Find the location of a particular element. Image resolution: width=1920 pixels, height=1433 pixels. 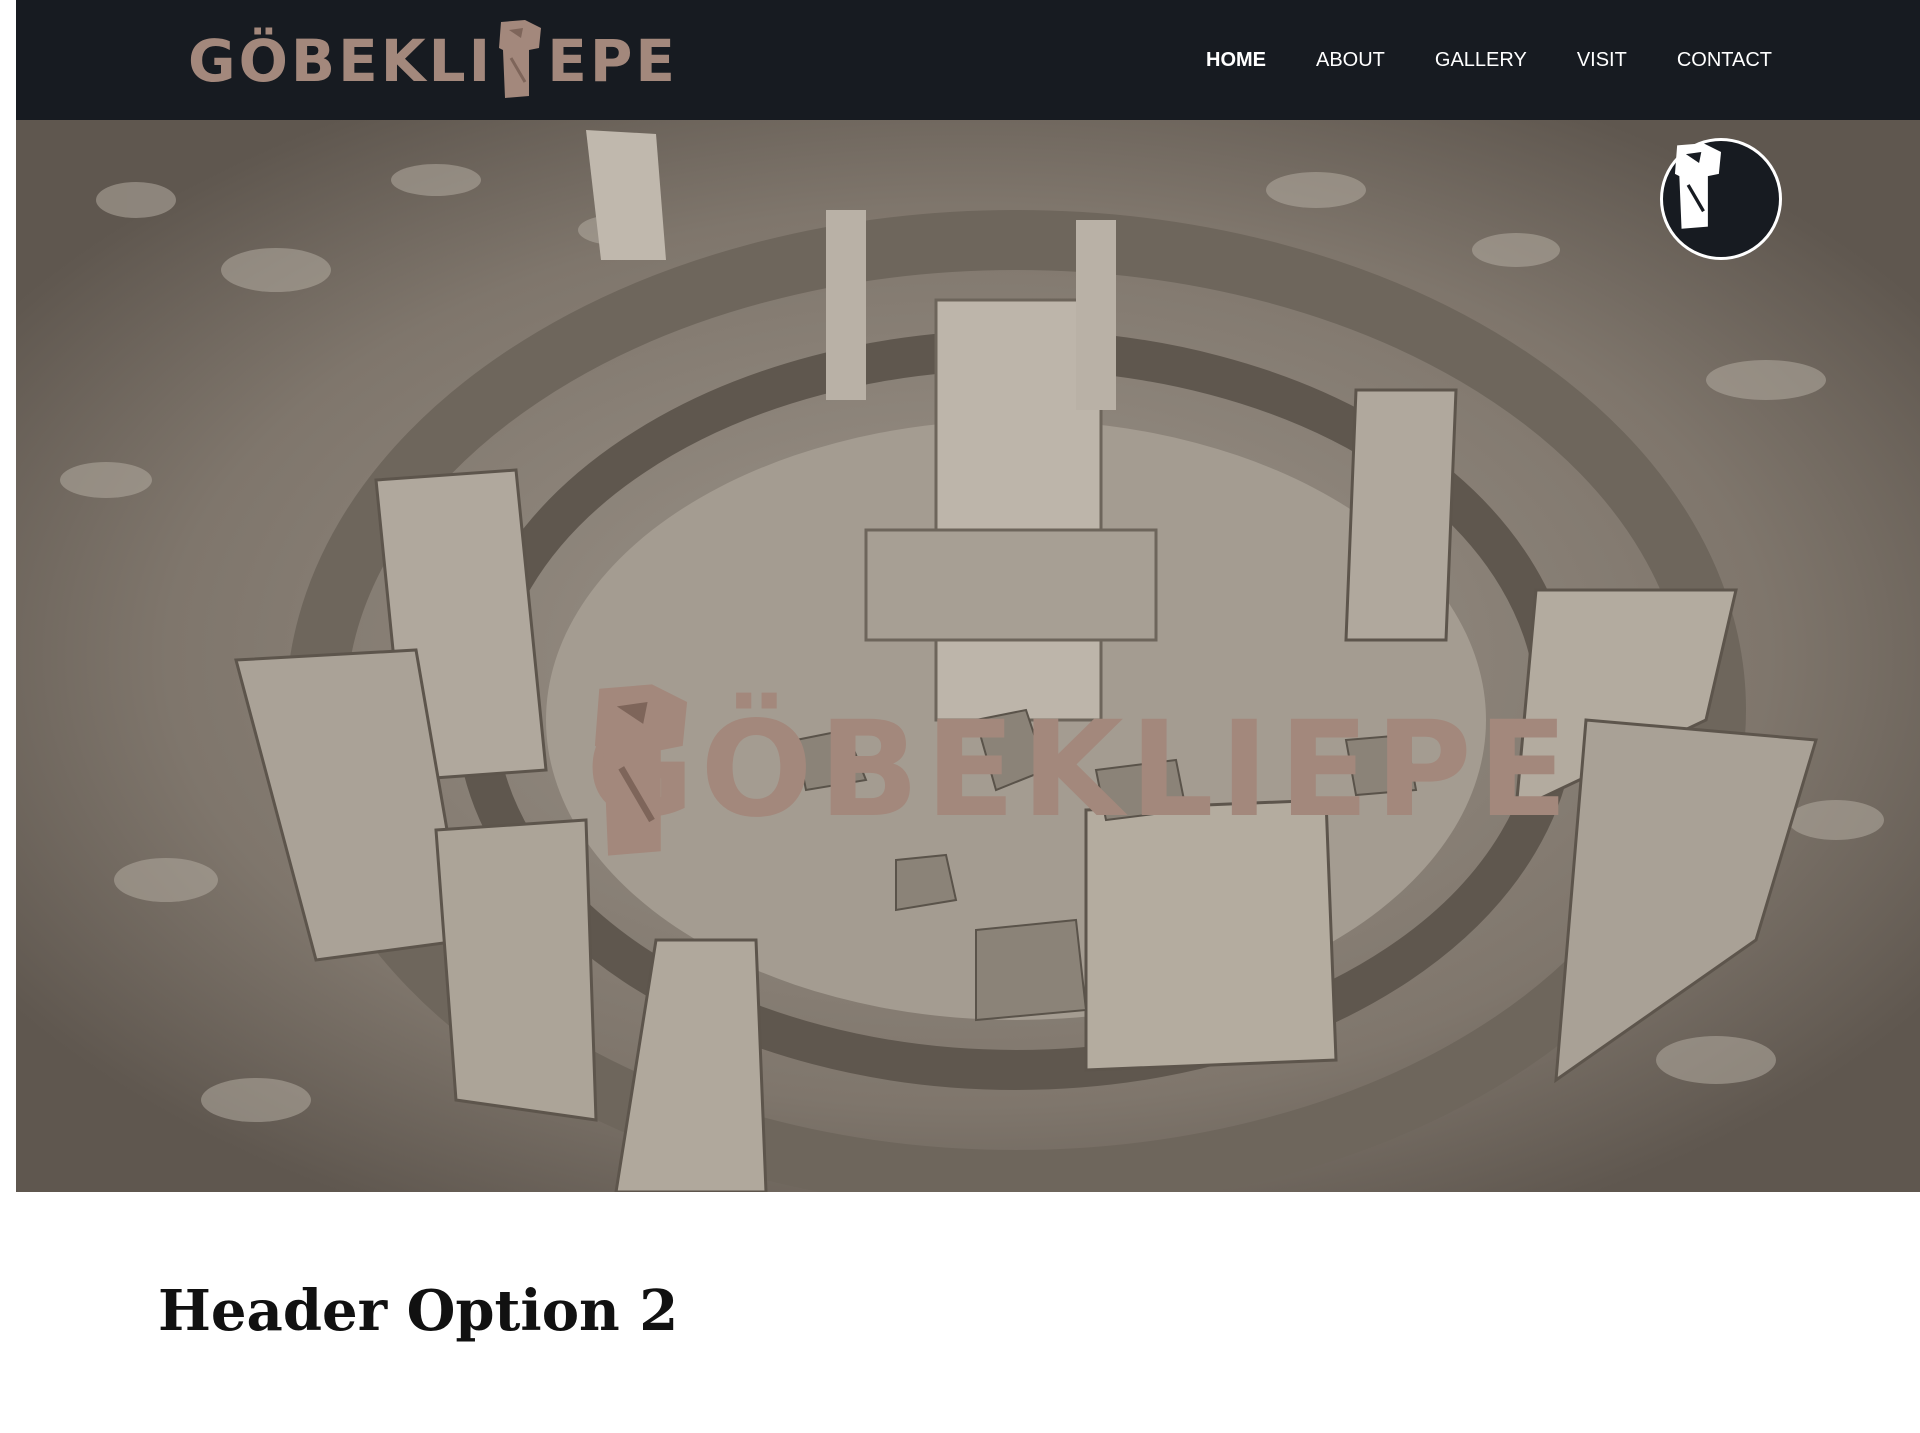

nav-visit: VISIT is located at coordinates (1602, 60).